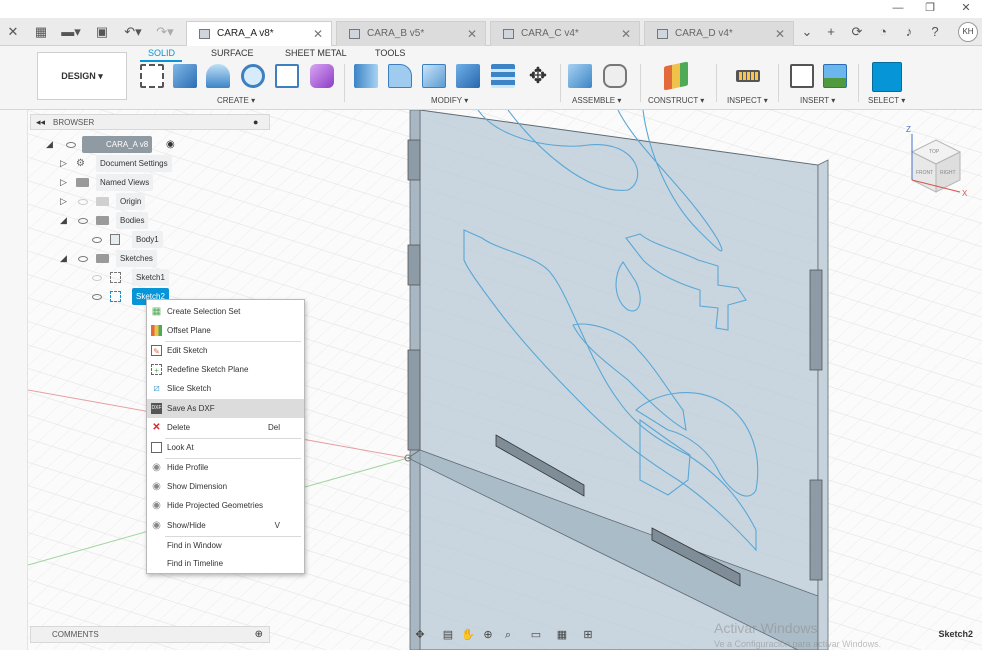 The height and width of the screenshot is (650, 982). Describe the element at coordinates (225, 563) in the screenshot. I see `menu-item-find-in-timeline: Find in Timeline` at that location.